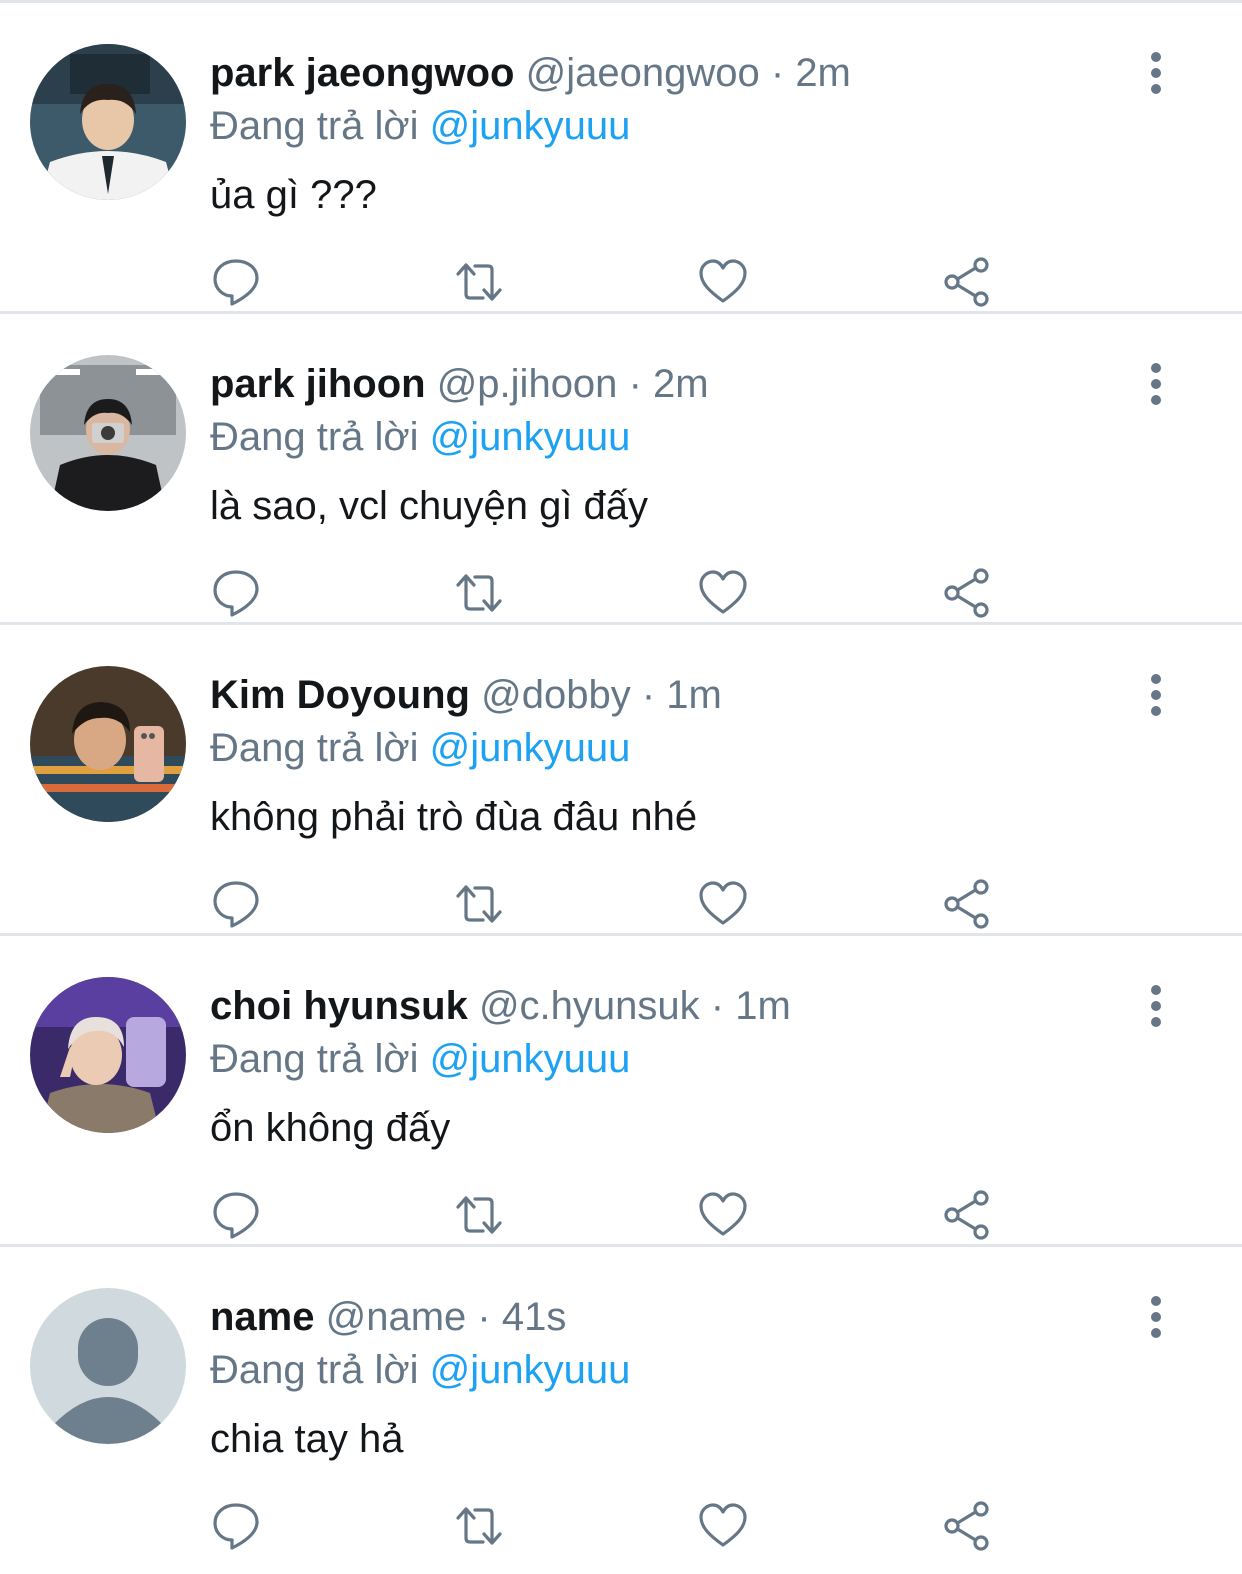 This screenshot has width=1242, height=1574. I want to click on tweet-header: park jaeongwoo @jaeongwoo · 2m, so click(530, 73).